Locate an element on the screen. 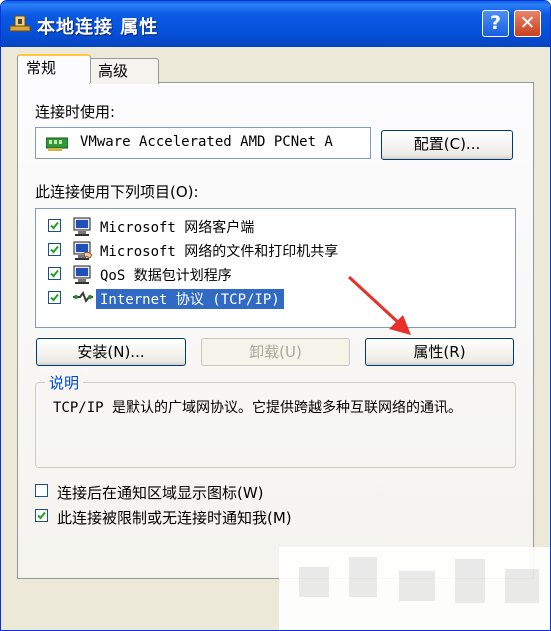 The width and height of the screenshot is (551, 631). components-label: 此连接使用下列项目(O): is located at coordinates (117, 192).